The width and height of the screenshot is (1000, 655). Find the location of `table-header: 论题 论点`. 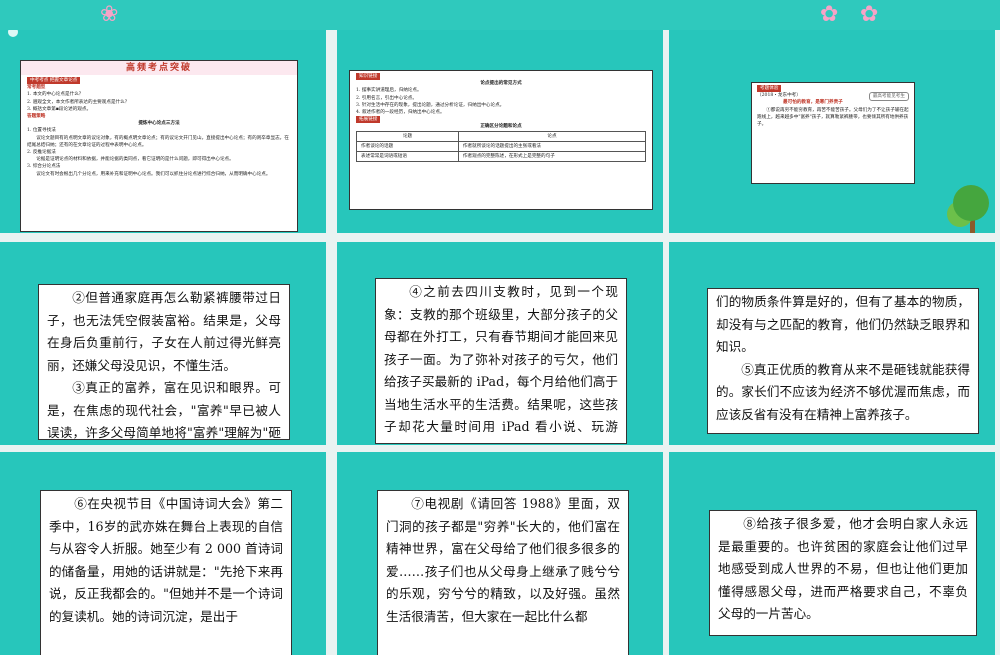

table-header: 论题 论点 is located at coordinates (501, 136).